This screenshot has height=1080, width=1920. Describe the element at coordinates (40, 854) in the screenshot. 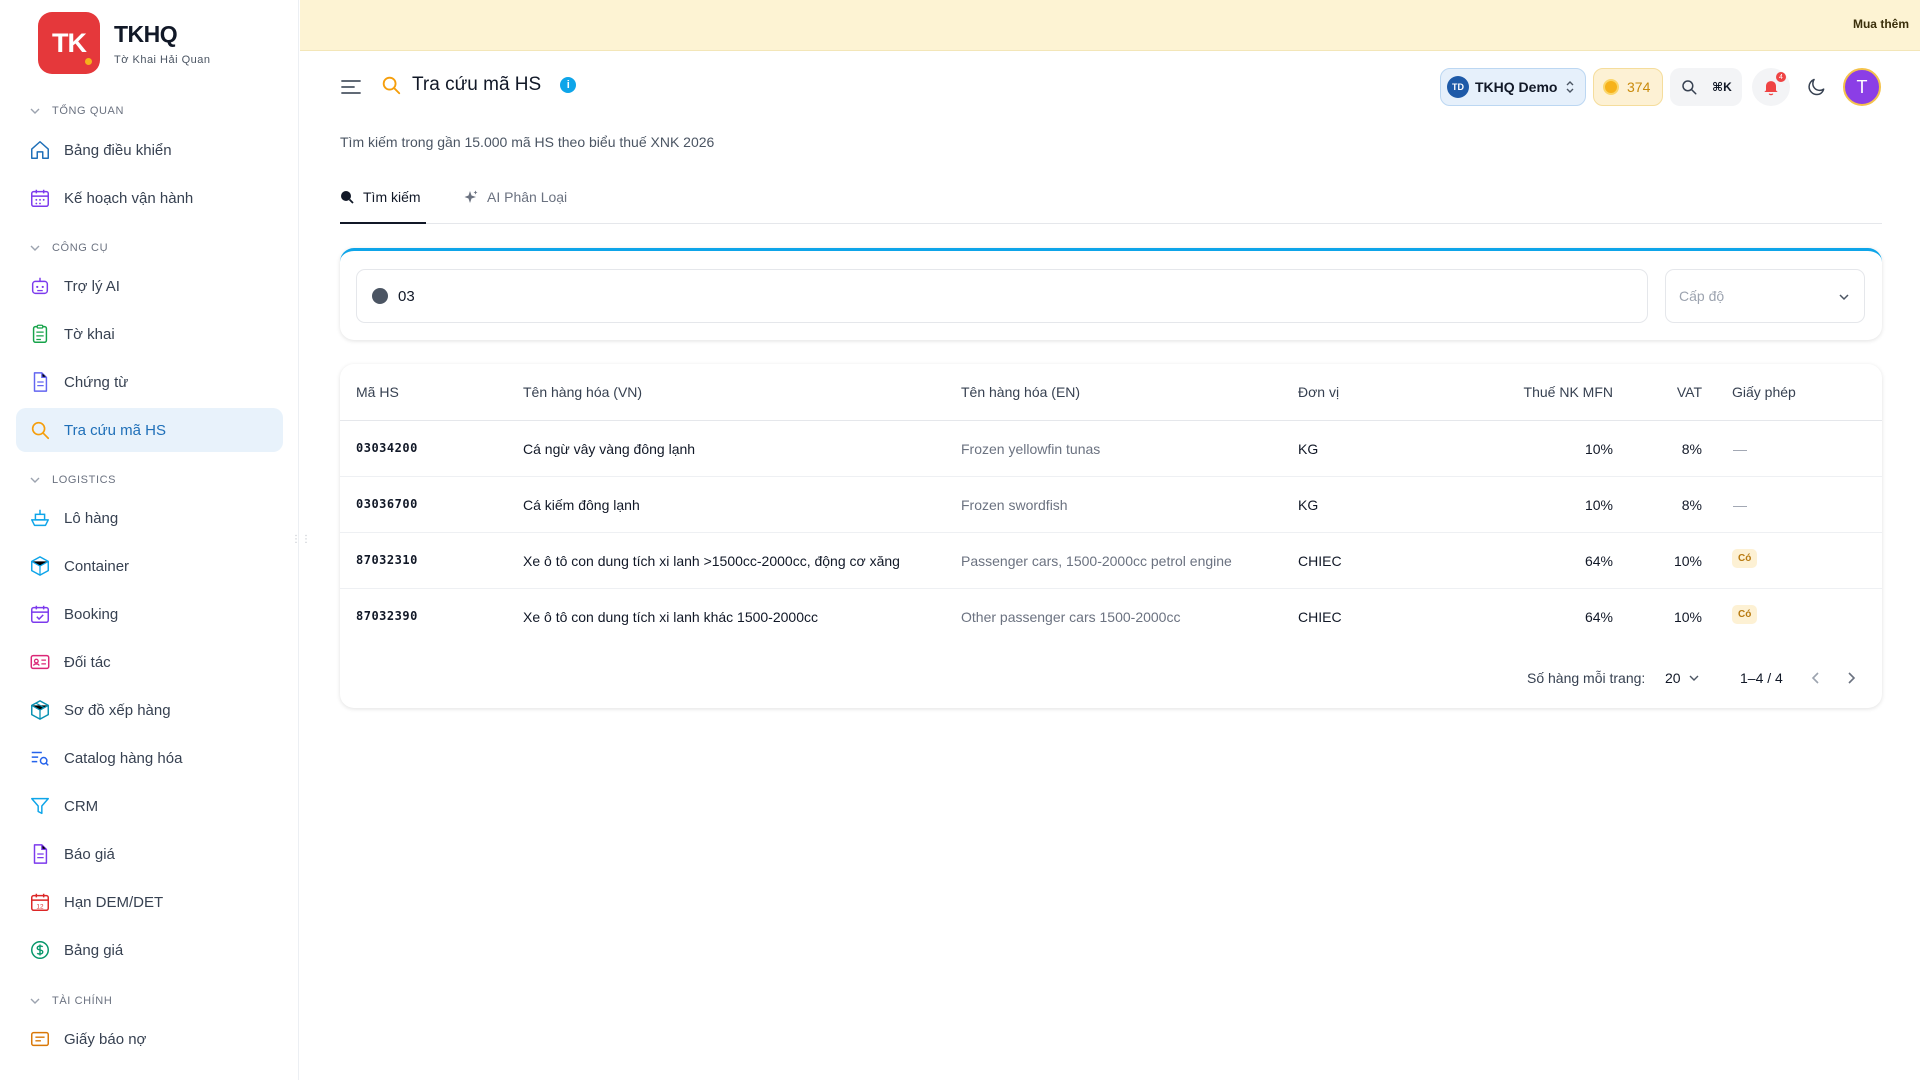

I see `file-text-icon` at that location.